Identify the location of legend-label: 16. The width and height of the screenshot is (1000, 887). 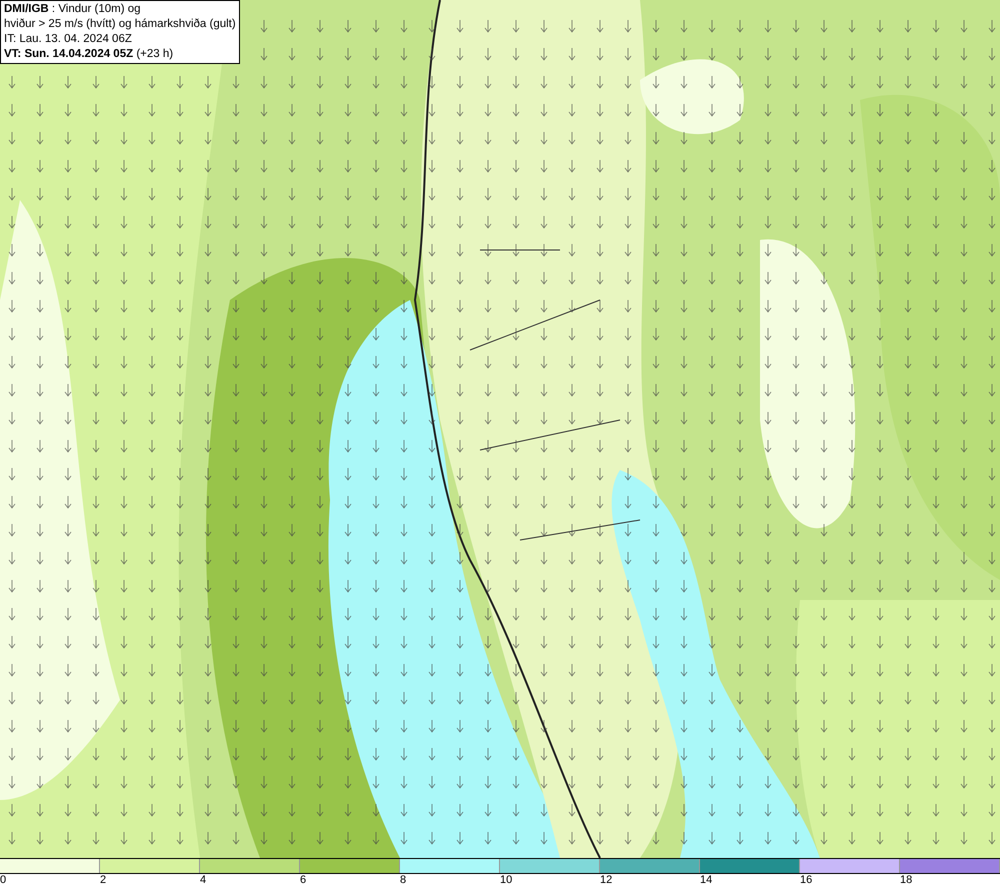
(806, 880).